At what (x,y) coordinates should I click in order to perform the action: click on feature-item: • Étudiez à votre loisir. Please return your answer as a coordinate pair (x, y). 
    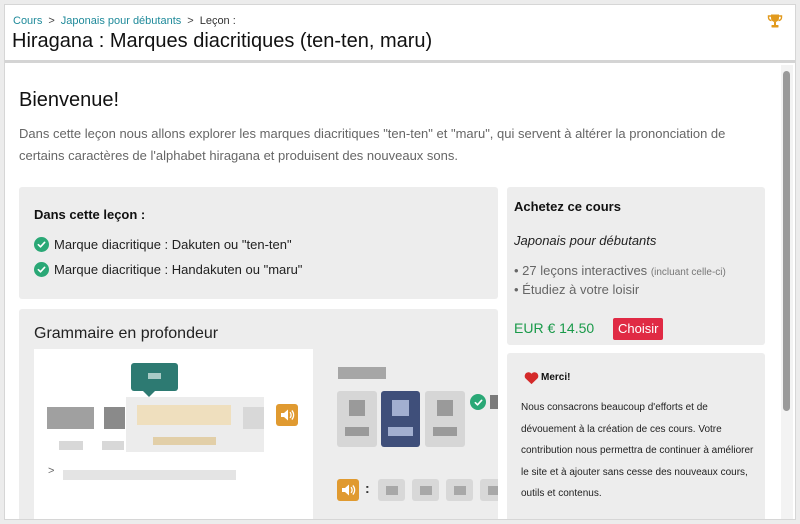
    Looking at the image, I should click on (577, 289).